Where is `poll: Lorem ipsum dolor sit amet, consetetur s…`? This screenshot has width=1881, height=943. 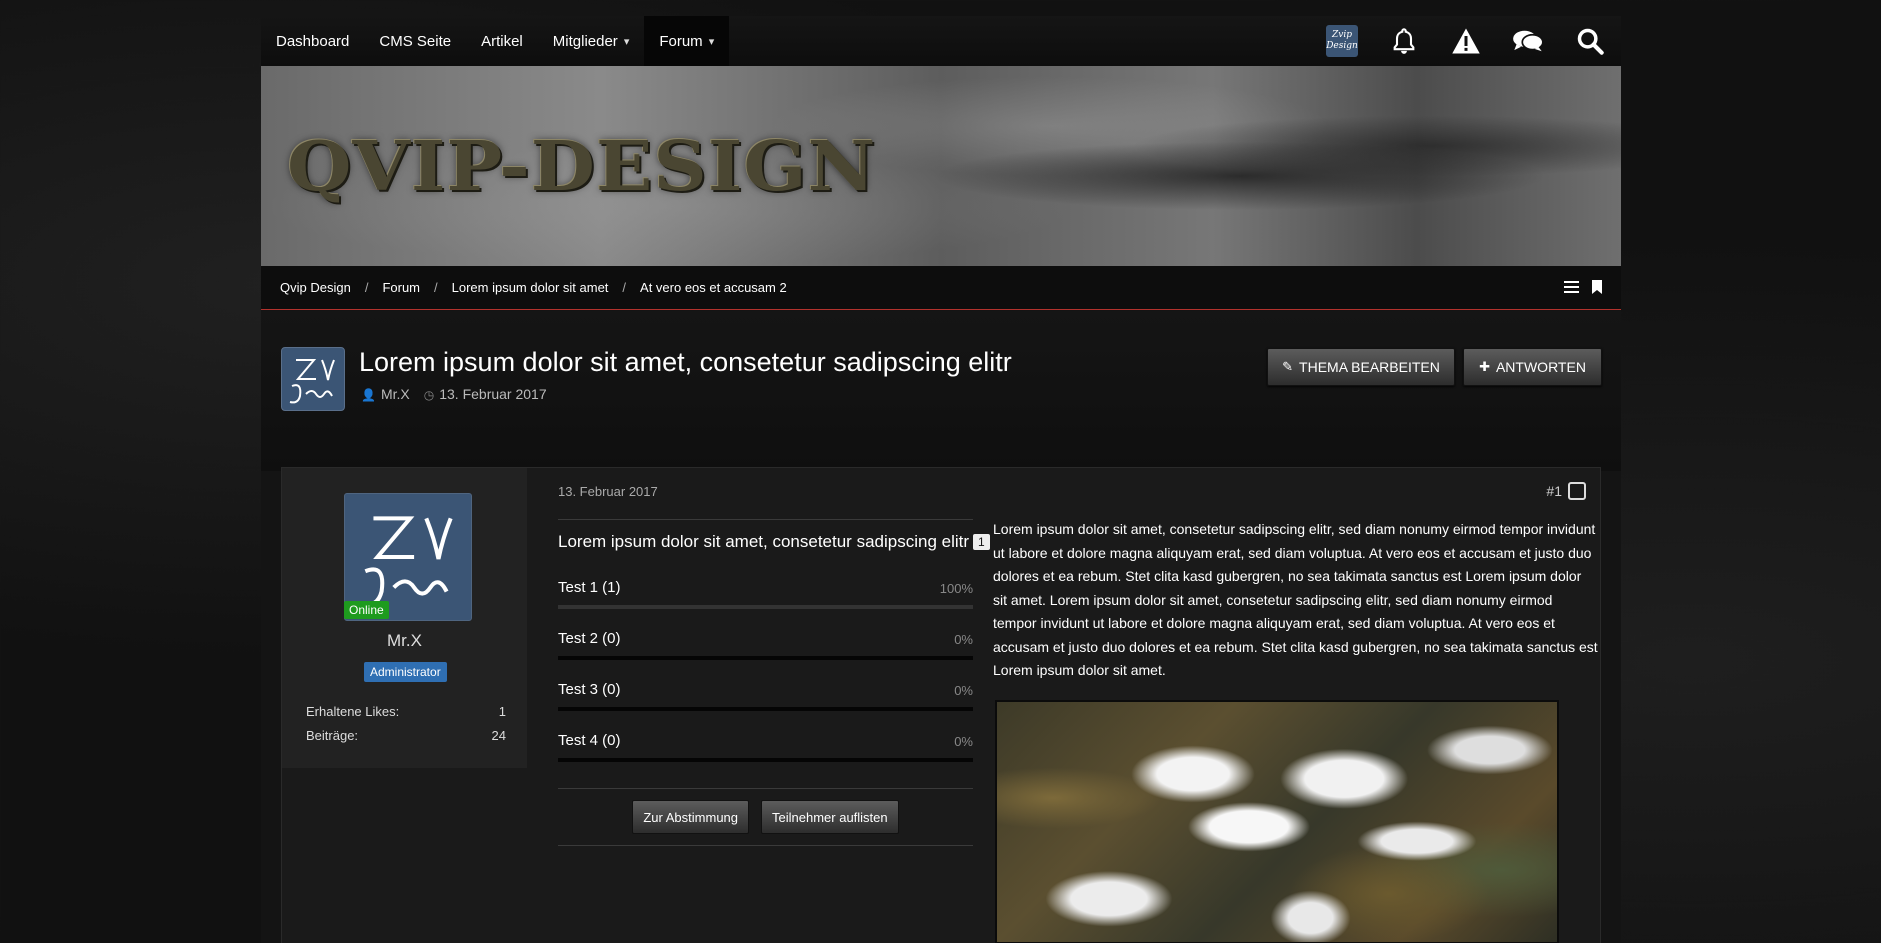 poll: Lorem ipsum dolor sit amet, consetetur s… is located at coordinates (774, 682).